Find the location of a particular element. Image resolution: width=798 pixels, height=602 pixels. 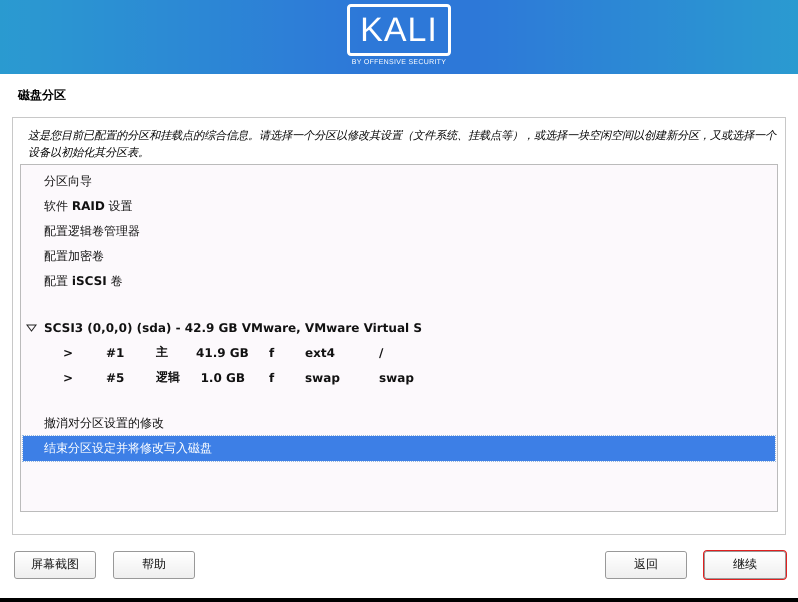

partition-cell-text: #1 is located at coordinates (116, 353).